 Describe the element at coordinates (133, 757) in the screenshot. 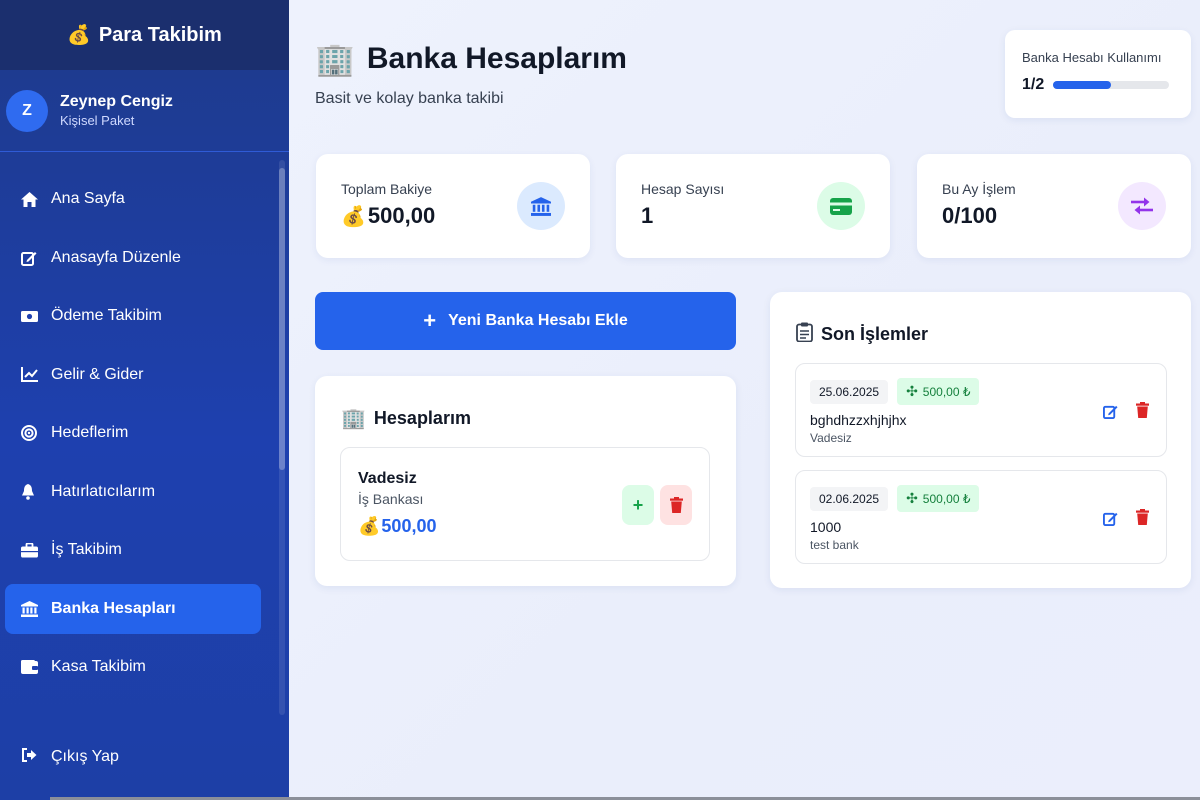

I see `logout-button: Çıkış Yap` at that location.